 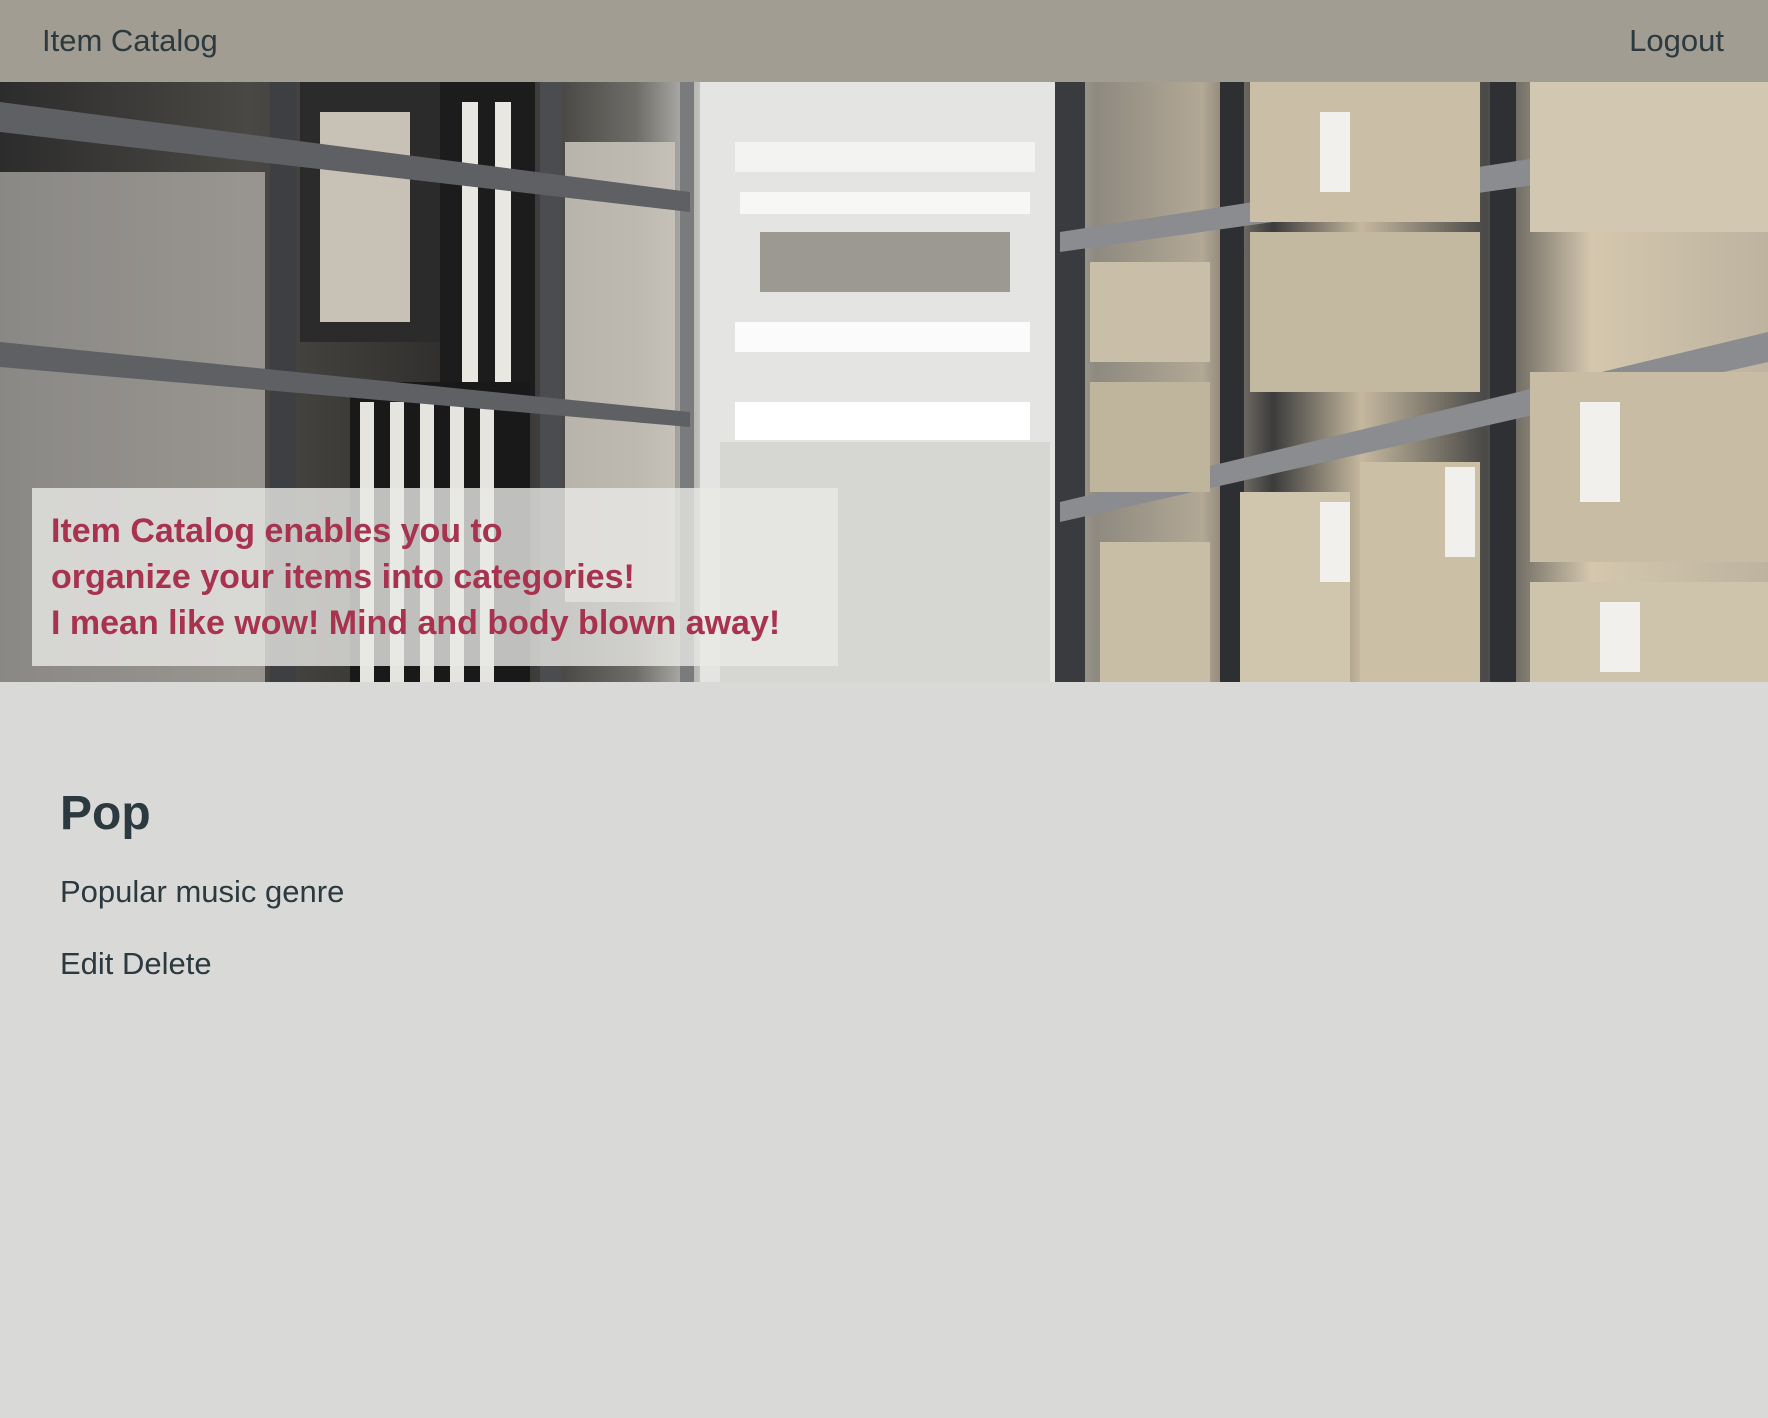 What do you see at coordinates (105, 813) in the screenshot?
I see `category-title: Pop` at bounding box center [105, 813].